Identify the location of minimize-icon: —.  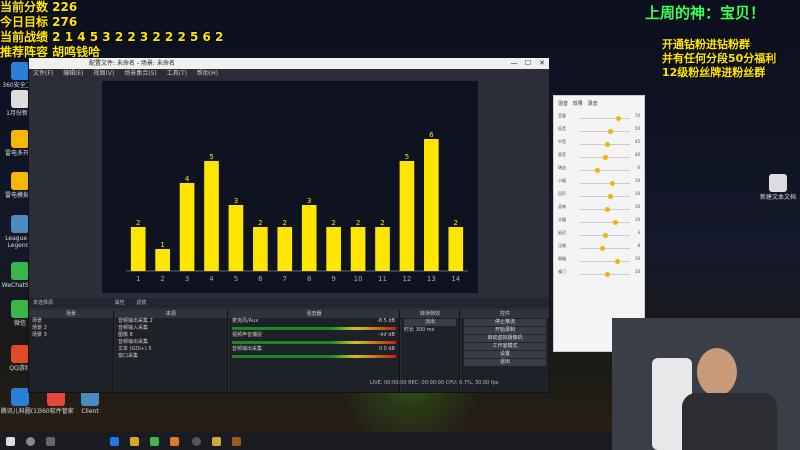
(514, 63).